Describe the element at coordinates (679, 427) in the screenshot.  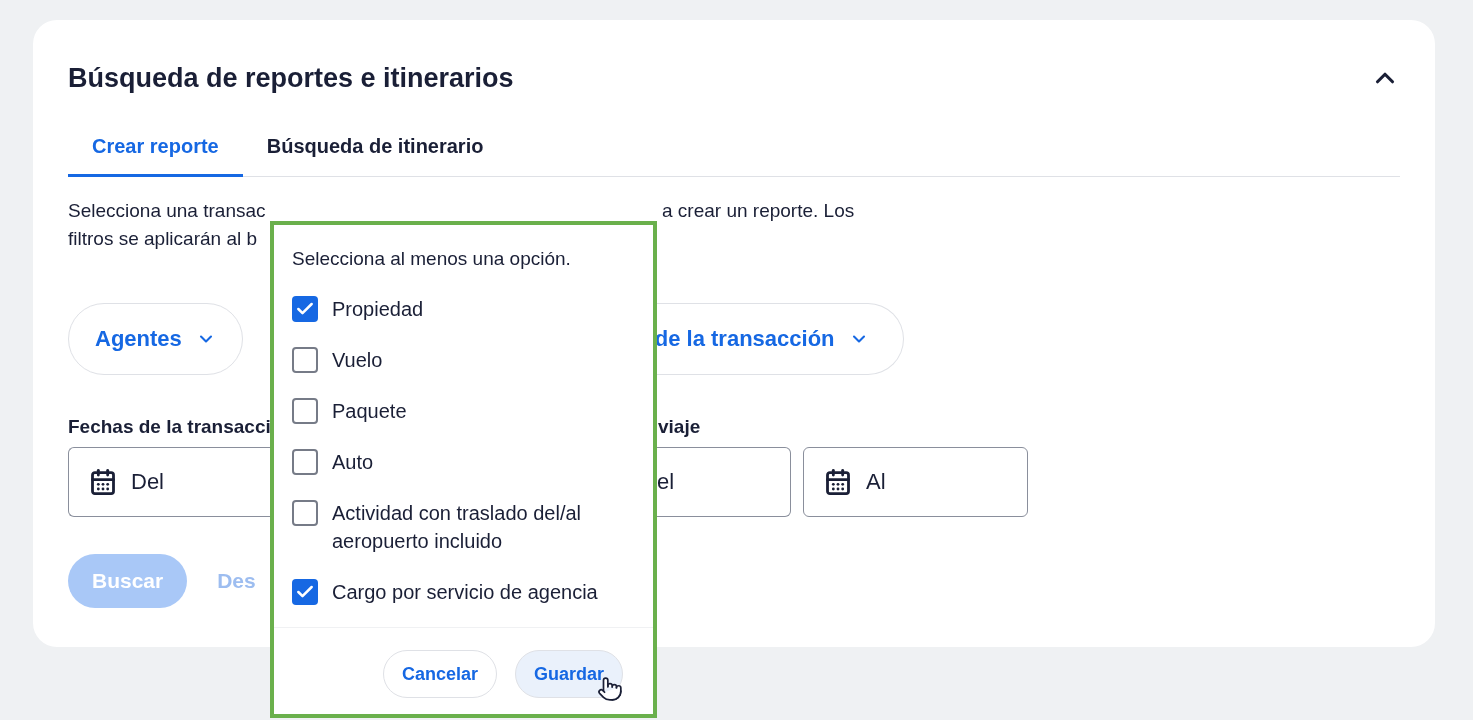
I see `field-label: viaje` at that location.